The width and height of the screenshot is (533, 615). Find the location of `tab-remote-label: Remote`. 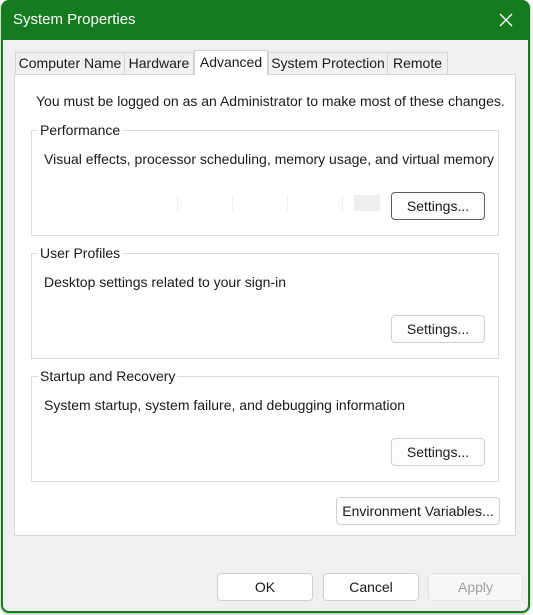

tab-remote-label: Remote is located at coordinates (417, 63).